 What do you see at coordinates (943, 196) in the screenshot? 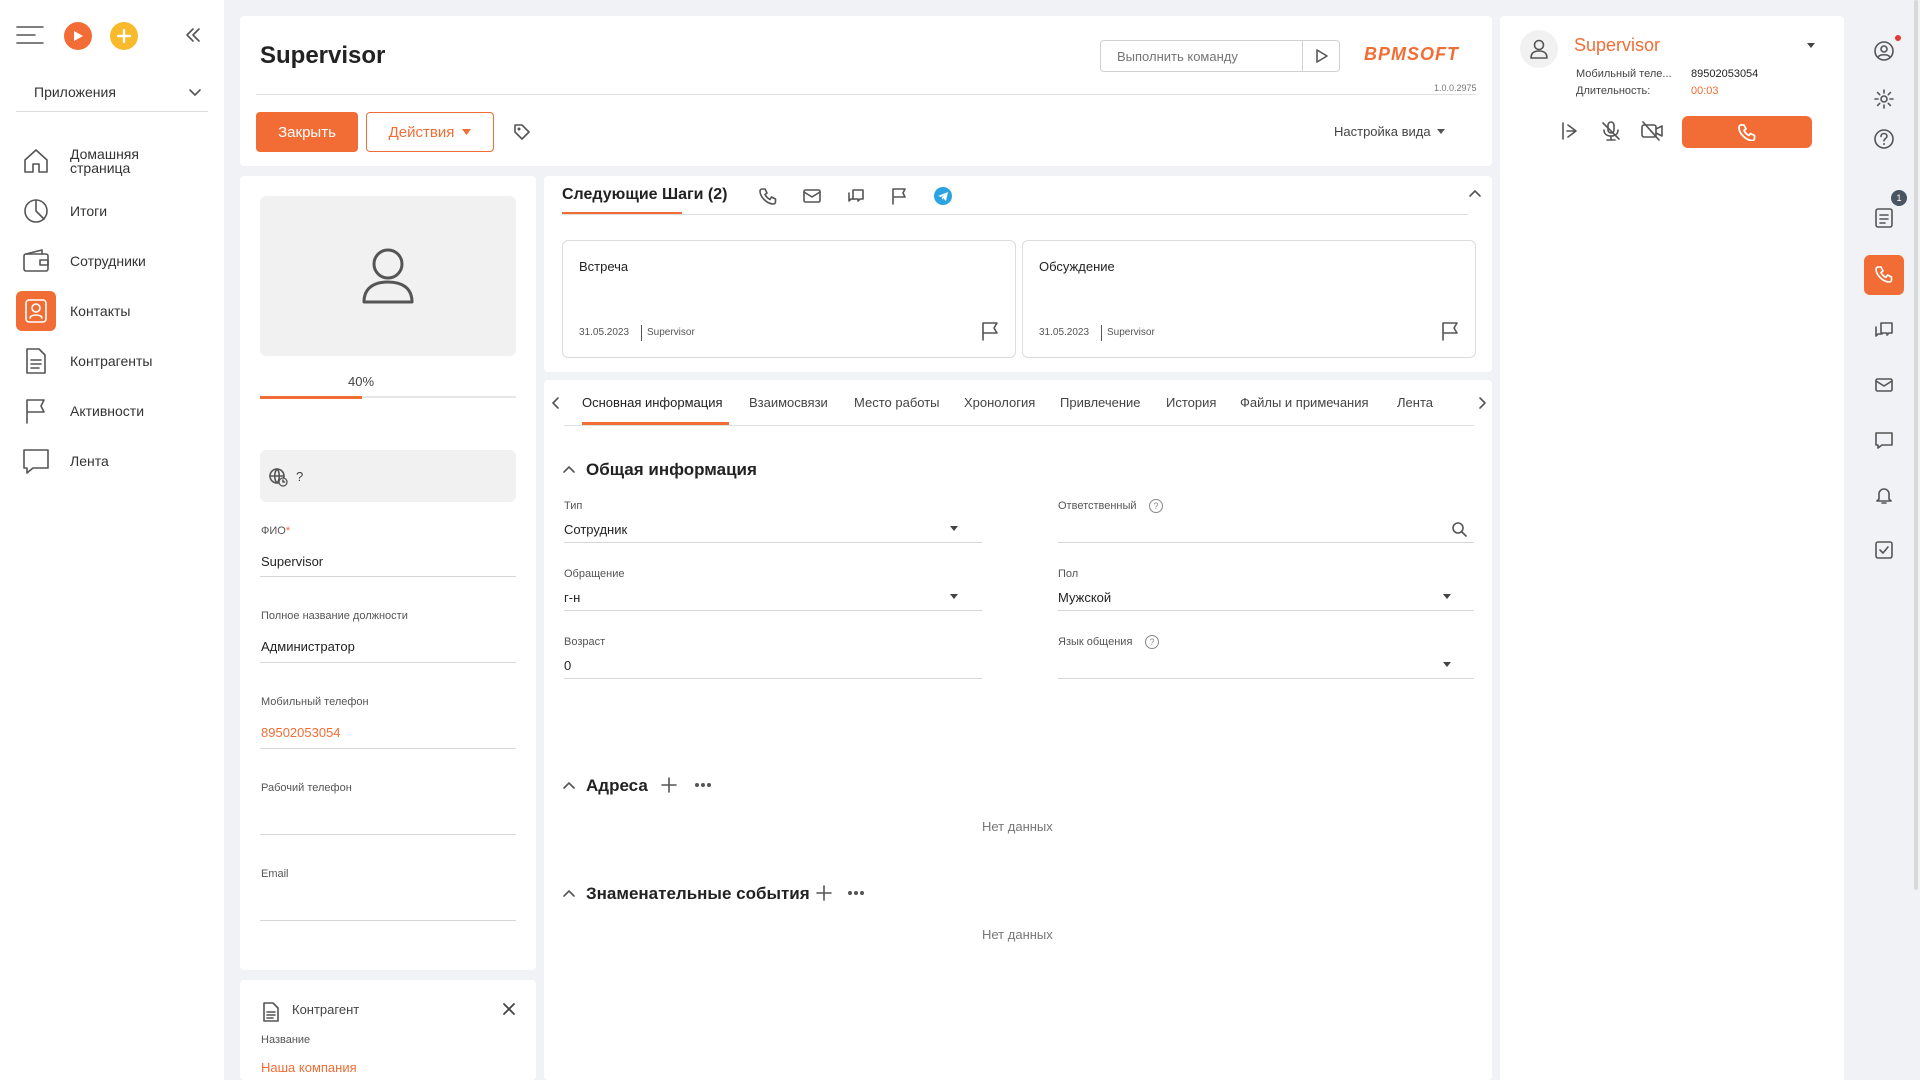
I see `telegram-icon` at bounding box center [943, 196].